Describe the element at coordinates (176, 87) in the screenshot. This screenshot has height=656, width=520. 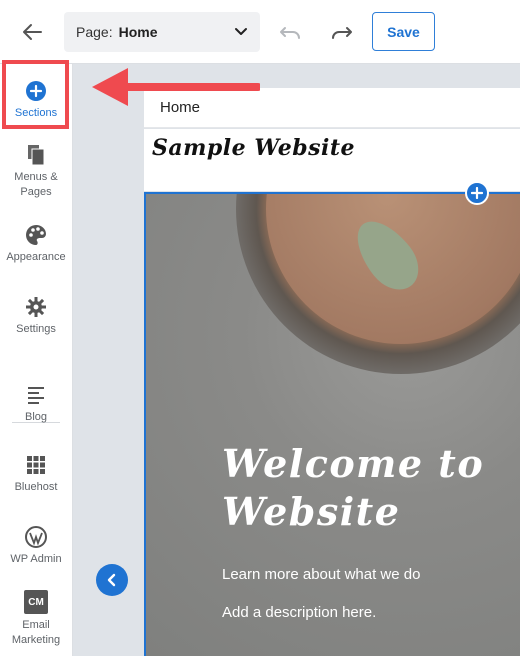
I see `callout-arrow-icon` at that location.